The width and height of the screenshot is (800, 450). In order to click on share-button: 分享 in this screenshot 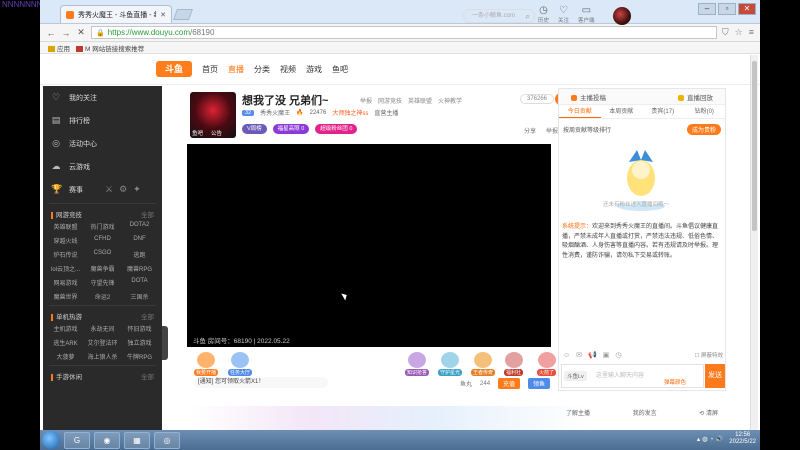, I will do `click(530, 130)`.